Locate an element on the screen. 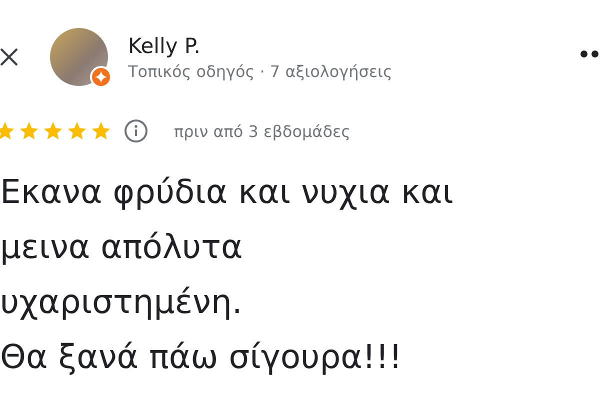  reviewer-name: Kelly P. is located at coordinates (354, 46).